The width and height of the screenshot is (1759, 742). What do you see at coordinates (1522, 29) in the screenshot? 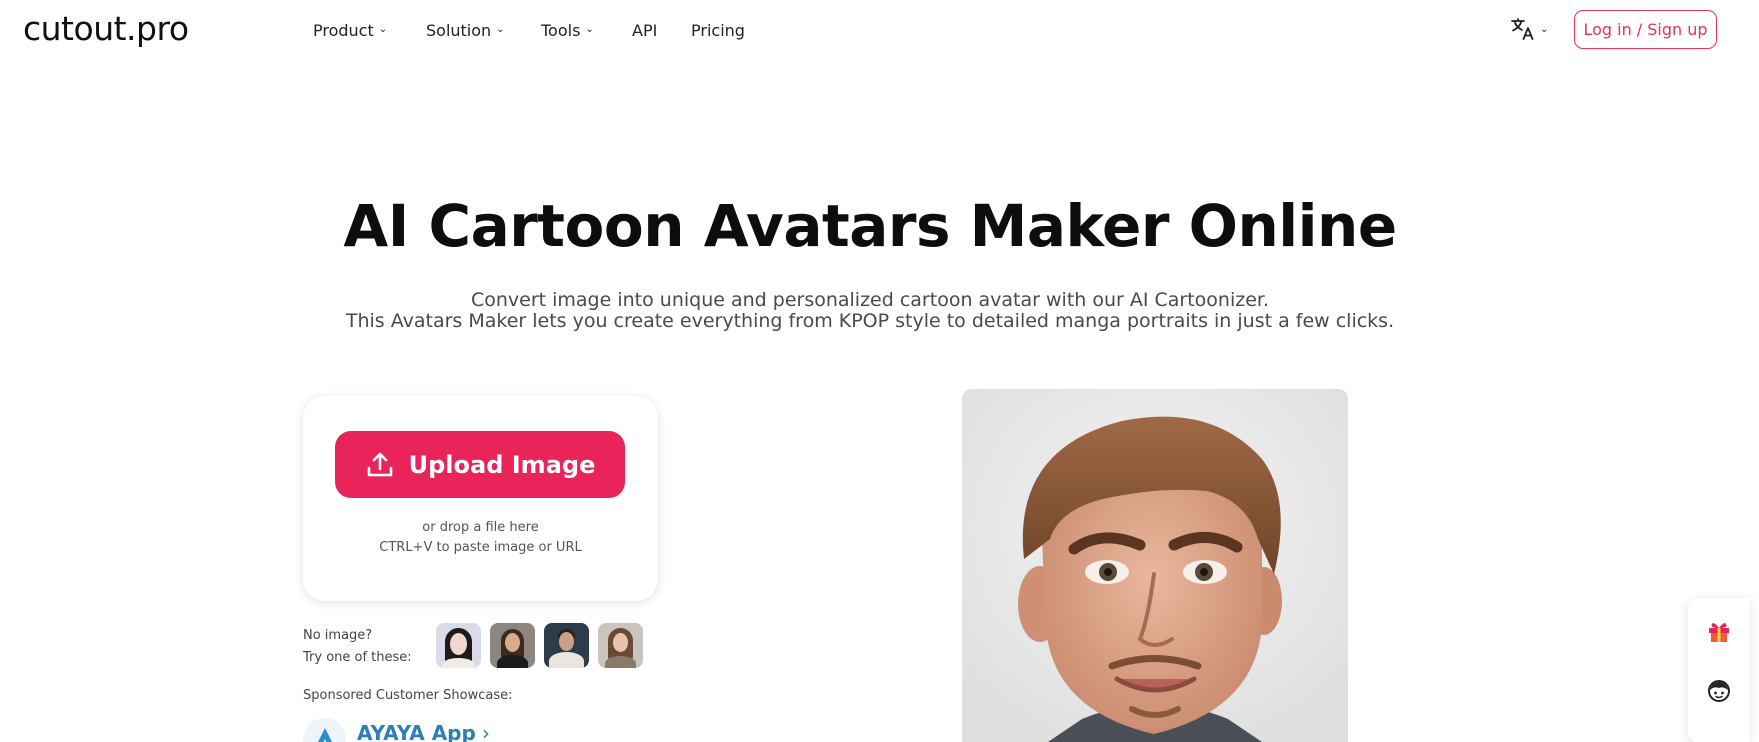
I see `translate-icon` at bounding box center [1522, 29].